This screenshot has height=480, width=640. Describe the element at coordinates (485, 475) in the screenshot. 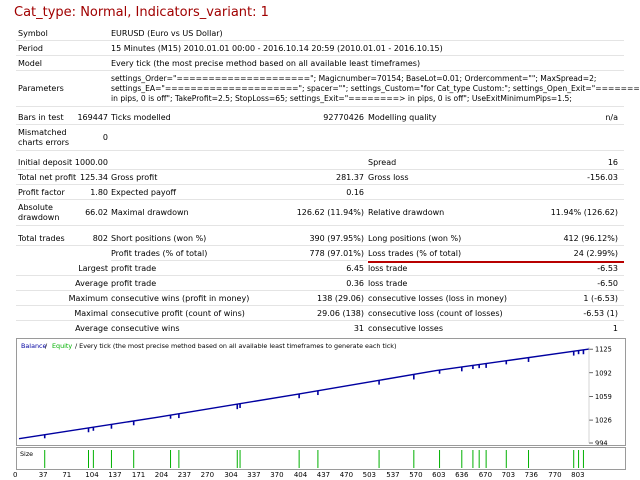

I see `x-tick-label-20: 670` at that location.